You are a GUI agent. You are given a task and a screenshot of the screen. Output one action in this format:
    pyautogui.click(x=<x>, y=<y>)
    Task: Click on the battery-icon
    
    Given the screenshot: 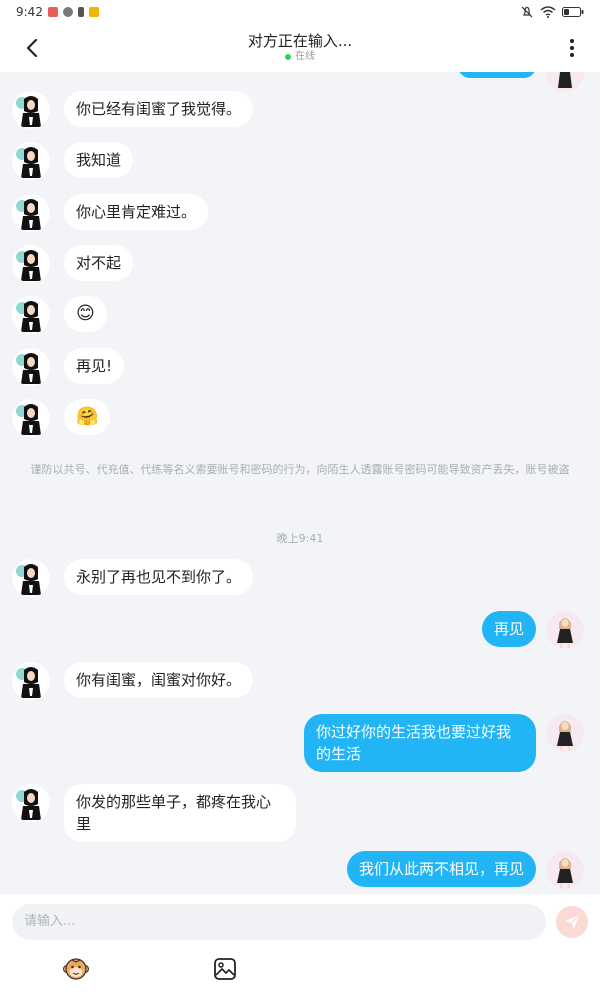 What is the action you would take?
    pyautogui.click(x=573, y=12)
    